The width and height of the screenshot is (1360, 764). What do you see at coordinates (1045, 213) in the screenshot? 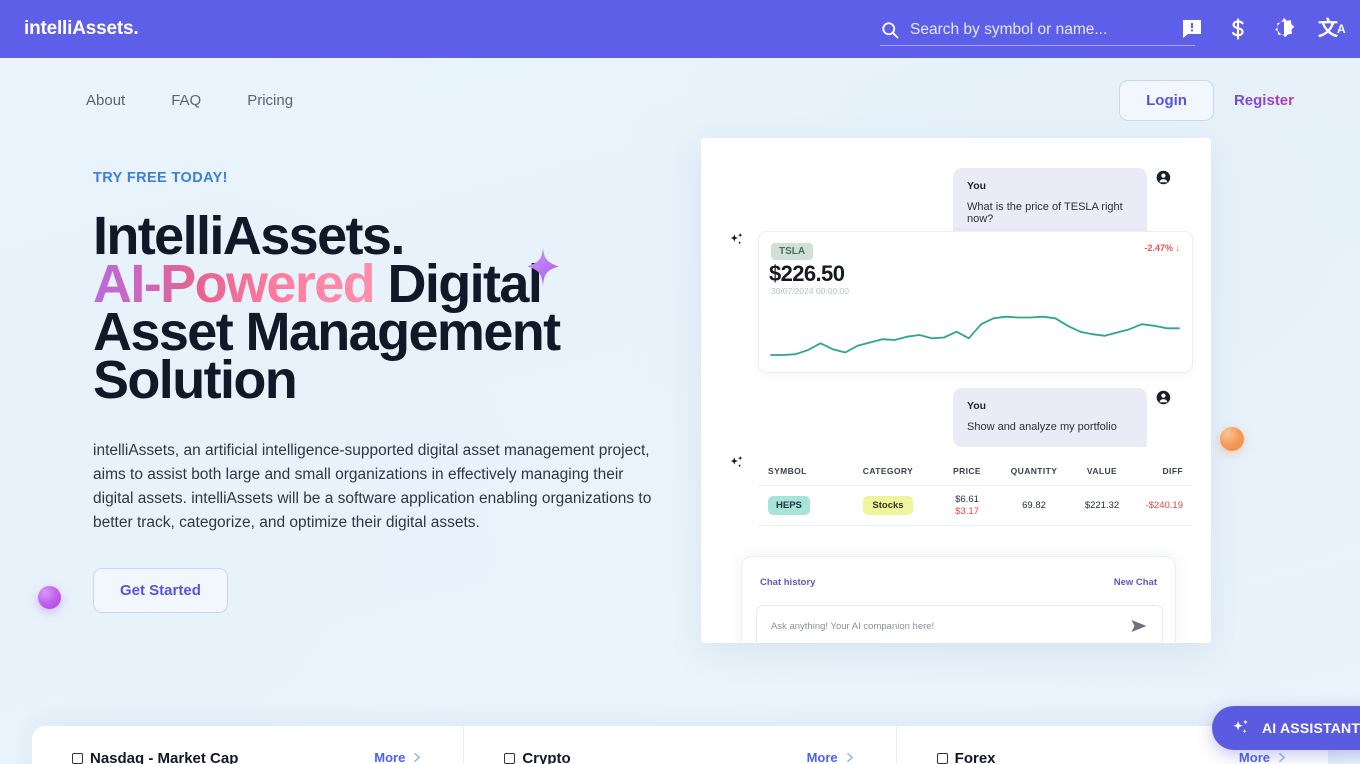
I see `chat-text: What is the price of TESLA right now?` at bounding box center [1045, 213].